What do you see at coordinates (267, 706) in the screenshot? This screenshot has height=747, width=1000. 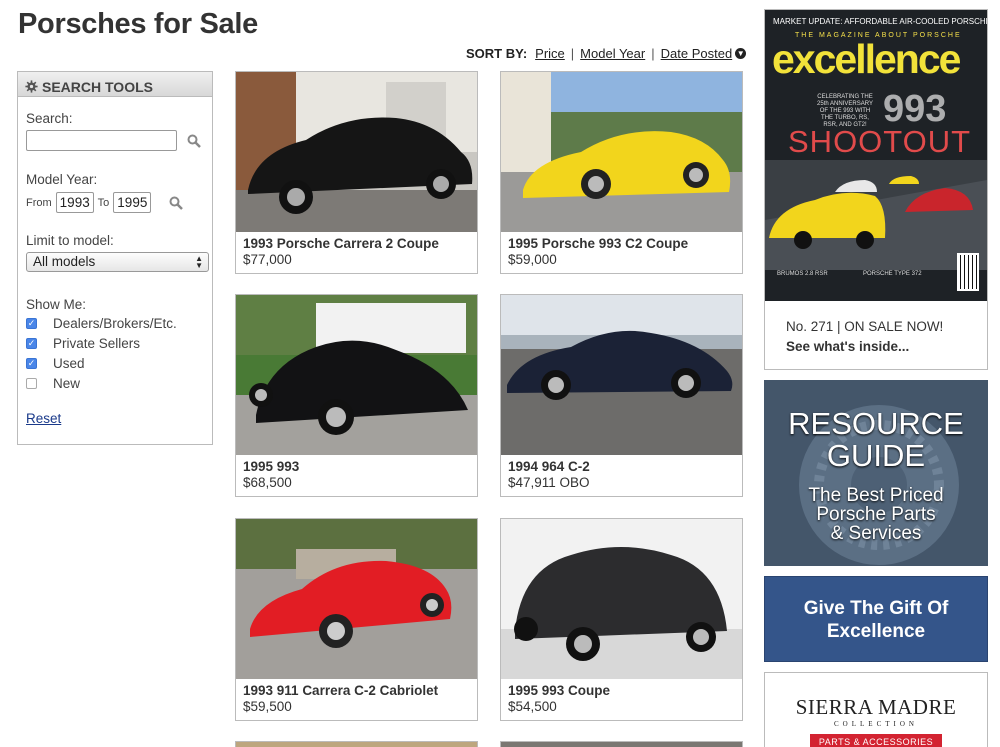 I see `listing-price: $59,500` at bounding box center [267, 706].